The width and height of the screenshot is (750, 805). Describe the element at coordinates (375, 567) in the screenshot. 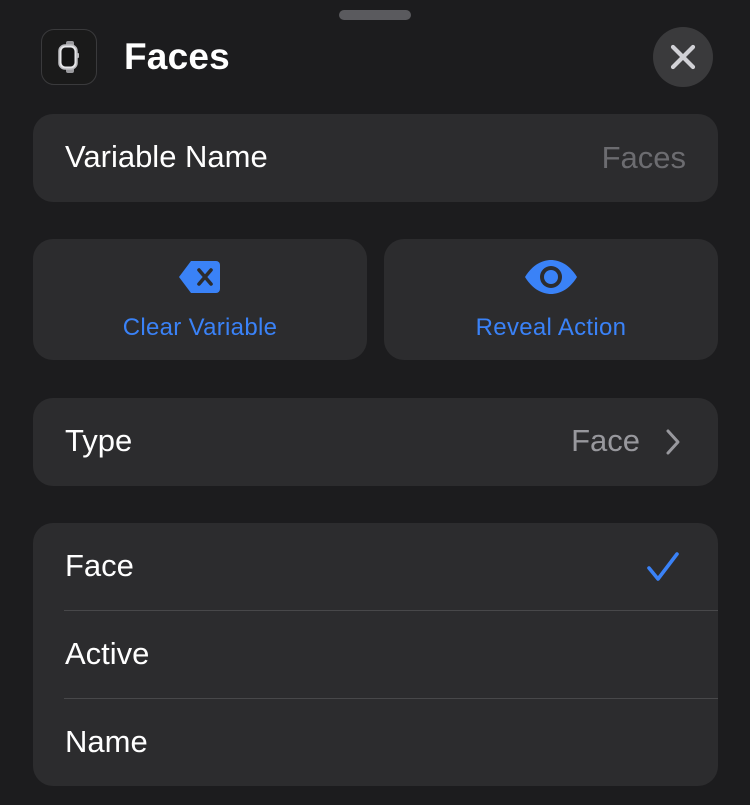

I see `list-item-face: Face` at that location.